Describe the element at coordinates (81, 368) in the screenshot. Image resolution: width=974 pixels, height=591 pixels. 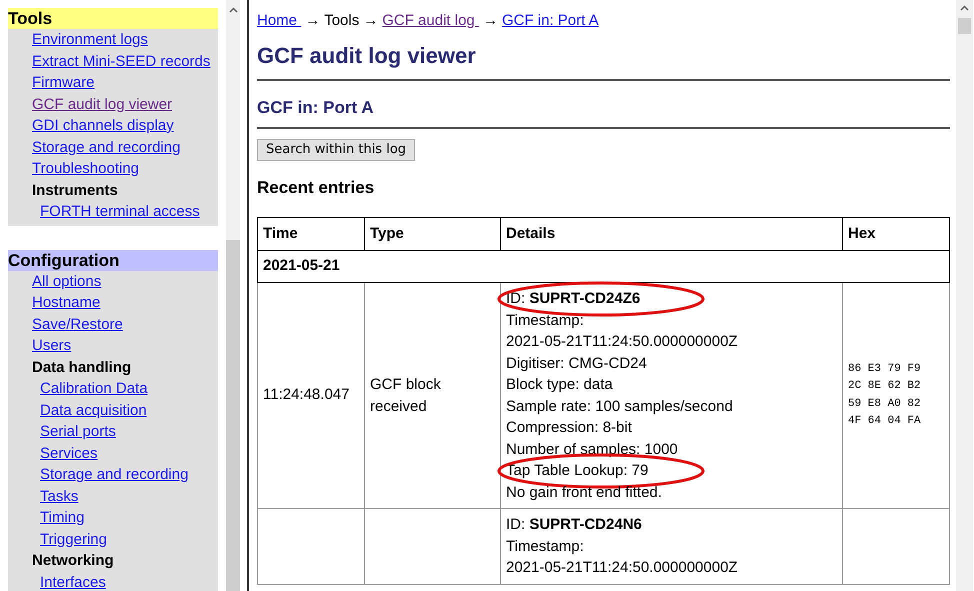
I see `nav-heading: Data handling` at that location.